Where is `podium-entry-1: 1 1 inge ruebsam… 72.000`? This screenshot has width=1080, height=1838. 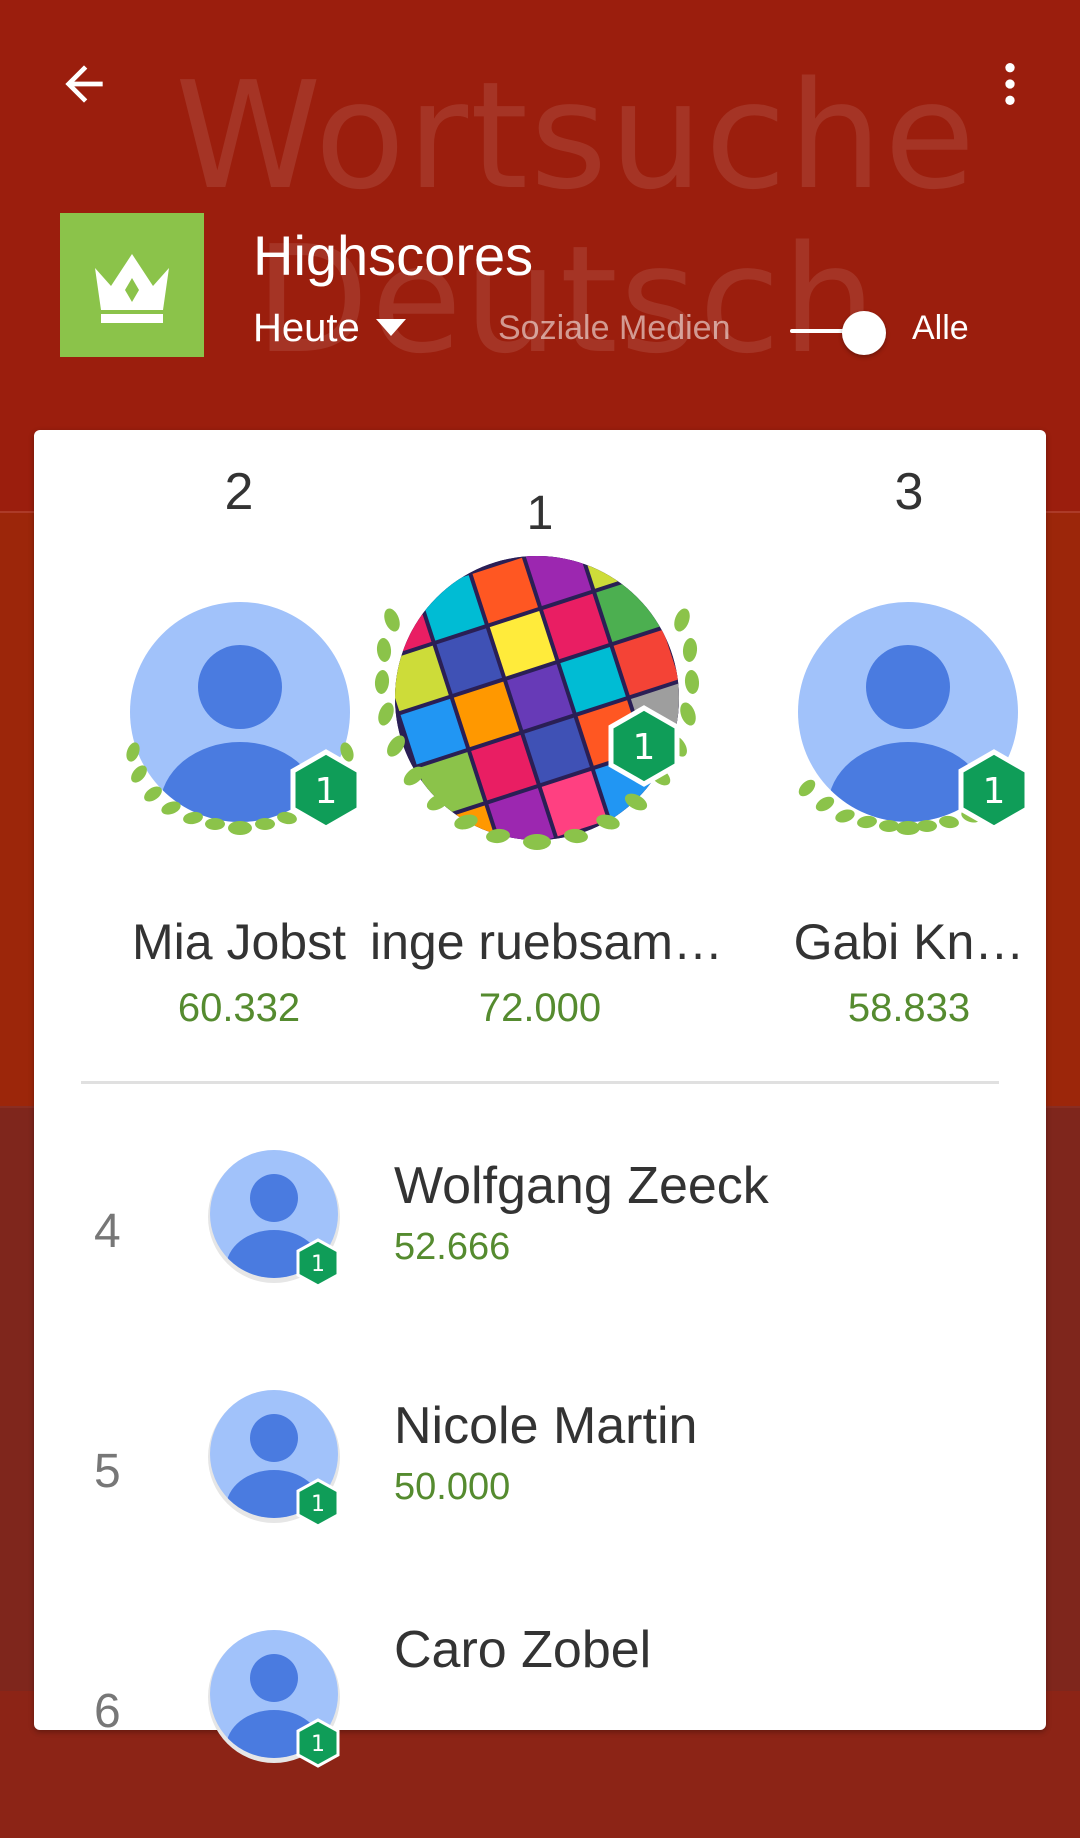
podium-entry-1: 1 1 inge ruebsam… 72.000 is located at coordinates (546, 730).